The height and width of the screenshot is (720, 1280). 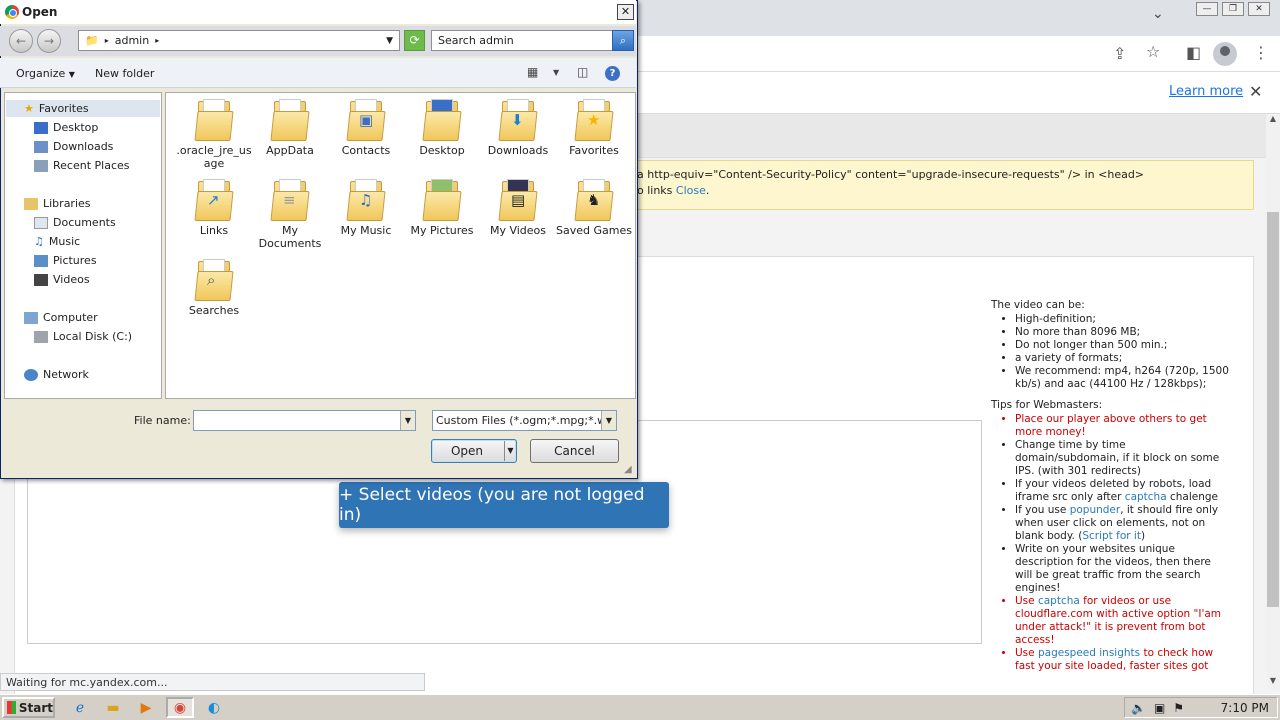 What do you see at coordinates (1089, 653) in the screenshot?
I see `pagespeed-link: pagespeed insights` at bounding box center [1089, 653].